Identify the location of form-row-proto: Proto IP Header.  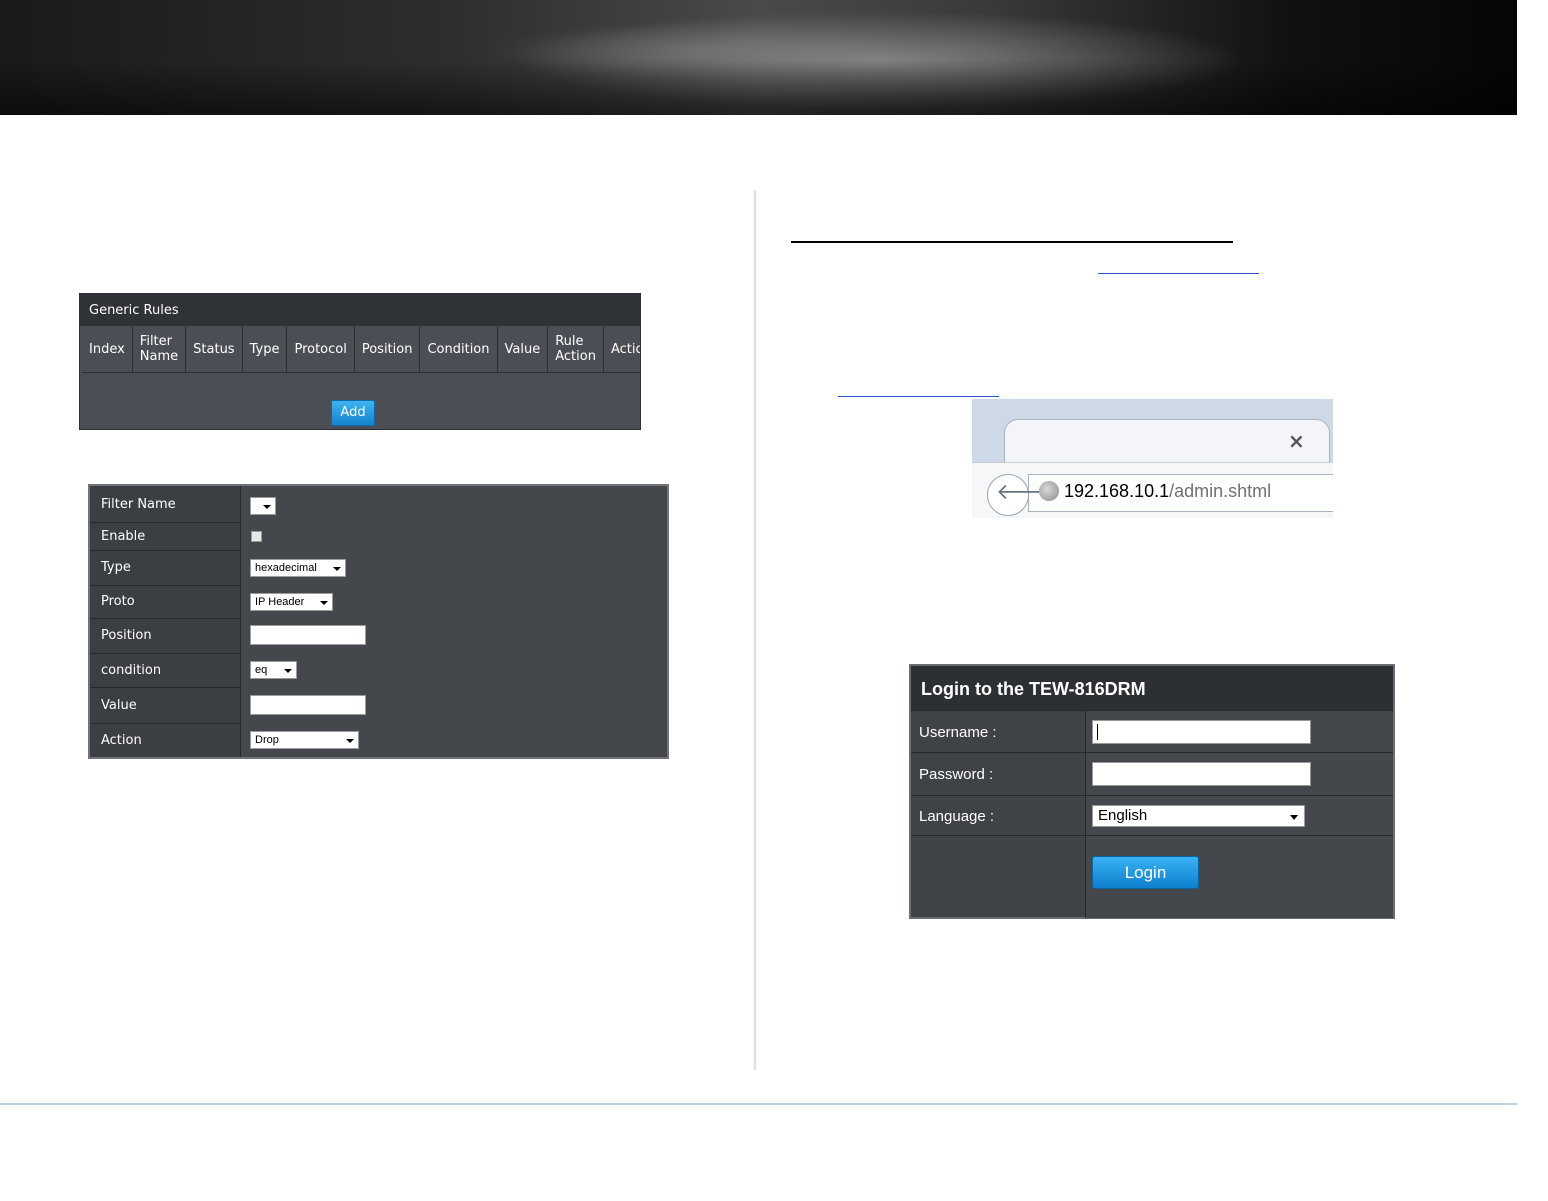
(378, 602).